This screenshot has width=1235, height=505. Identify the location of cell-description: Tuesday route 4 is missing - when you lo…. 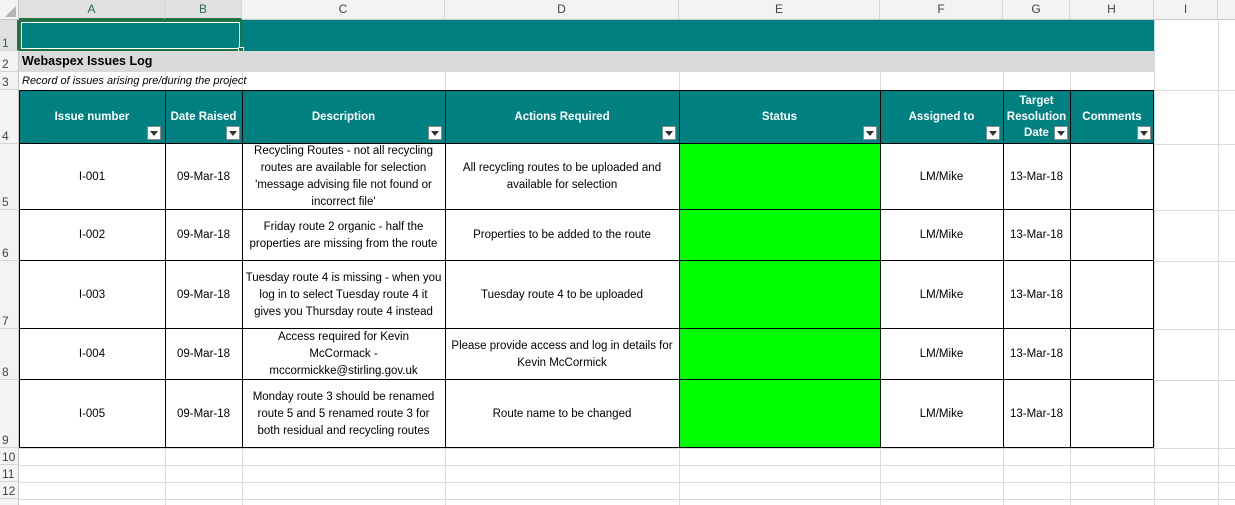
(343, 295).